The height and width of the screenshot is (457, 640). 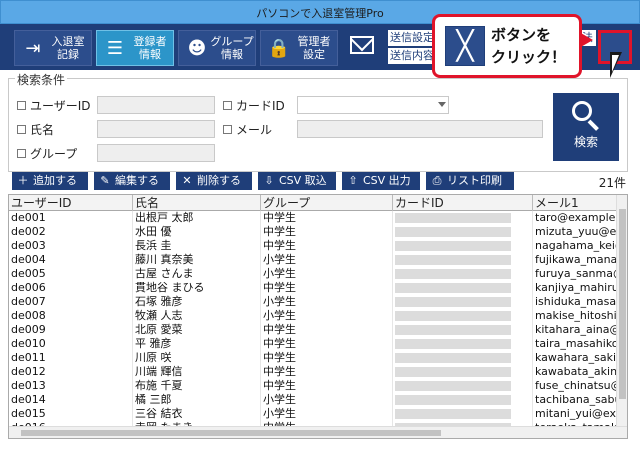 What do you see at coordinates (197, 400) in the screenshot?
I see `name-cell: 橘 三郎` at bounding box center [197, 400].